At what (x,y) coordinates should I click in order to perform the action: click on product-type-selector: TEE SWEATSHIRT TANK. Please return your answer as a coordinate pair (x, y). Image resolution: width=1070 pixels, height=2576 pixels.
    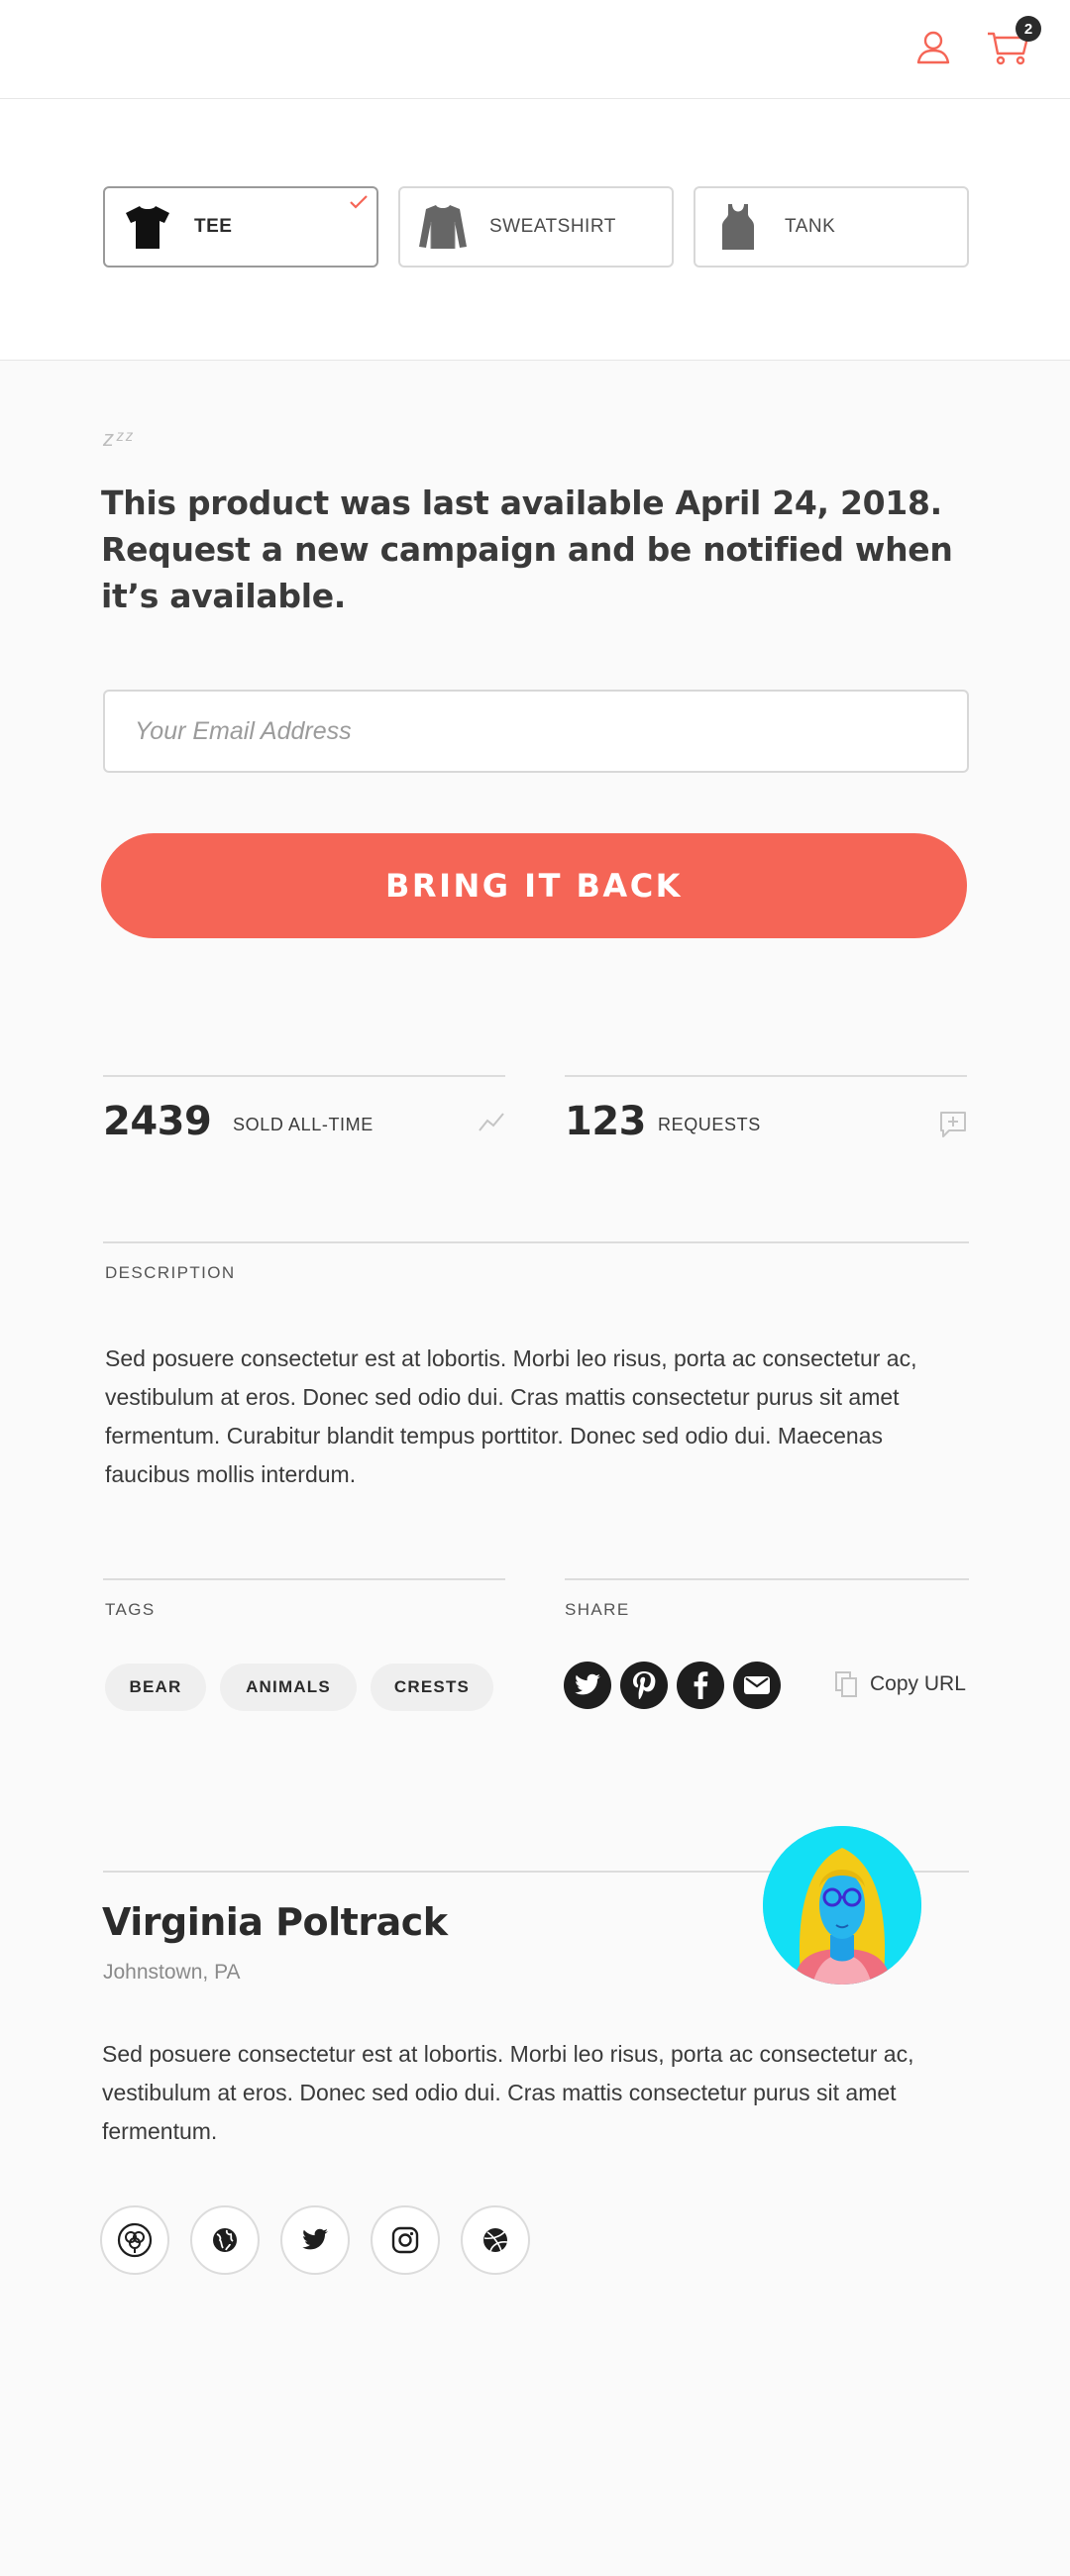
    Looking at the image, I should click on (535, 230).